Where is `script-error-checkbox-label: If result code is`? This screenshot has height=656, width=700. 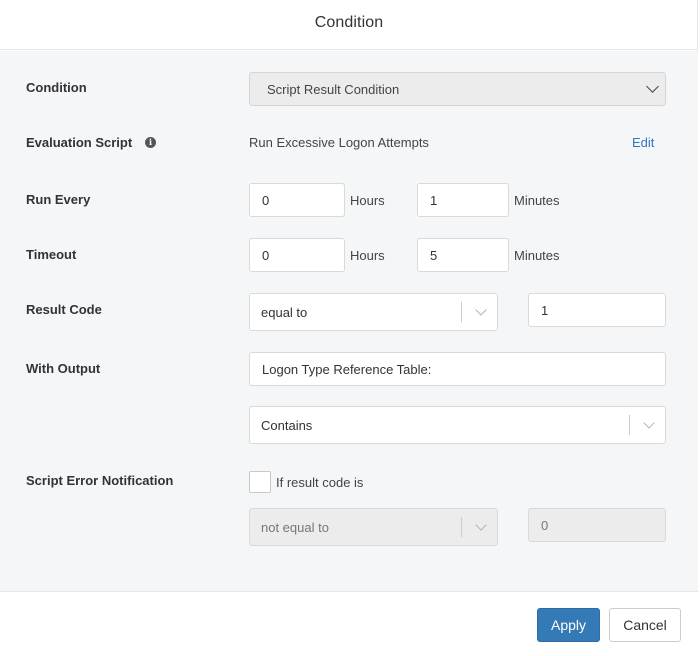 script-error-checkbox-label: If result code is is located at coordinates (320, 482).